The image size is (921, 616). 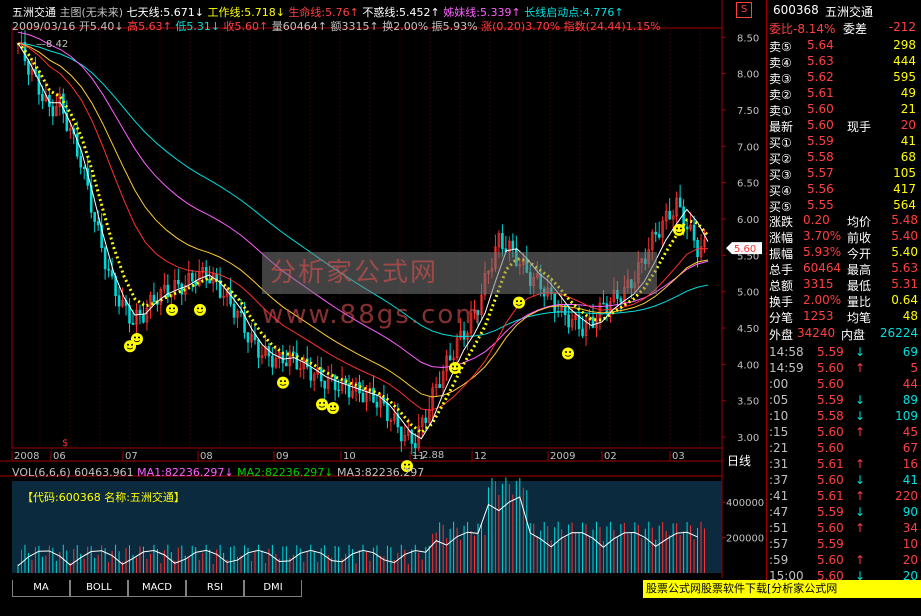 What do you see at coordinates (830, 560) in the screenshot?
I see `tick-price: 5.60` at bounding box center [830, 560].